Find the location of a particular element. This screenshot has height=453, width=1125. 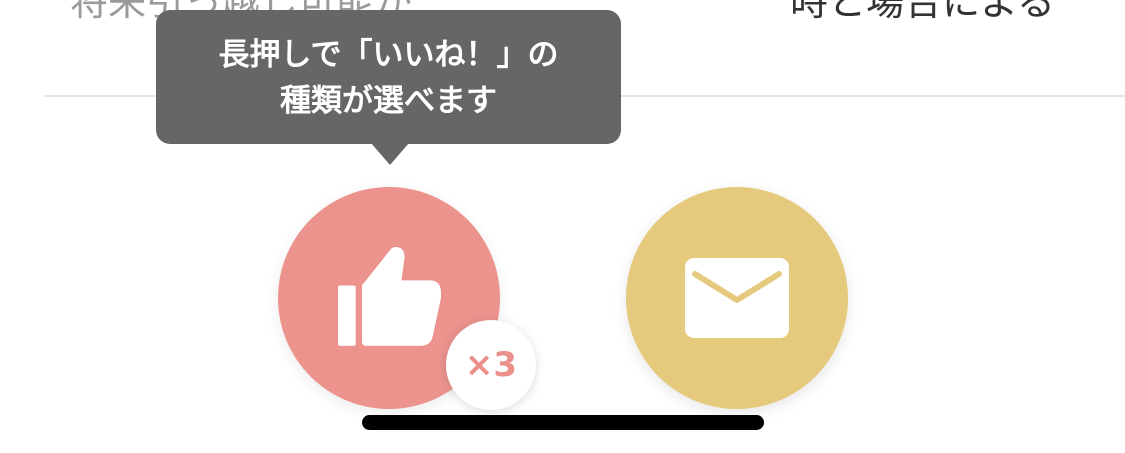

like-count-badge: ×3 is located at coordinates (491, 365).